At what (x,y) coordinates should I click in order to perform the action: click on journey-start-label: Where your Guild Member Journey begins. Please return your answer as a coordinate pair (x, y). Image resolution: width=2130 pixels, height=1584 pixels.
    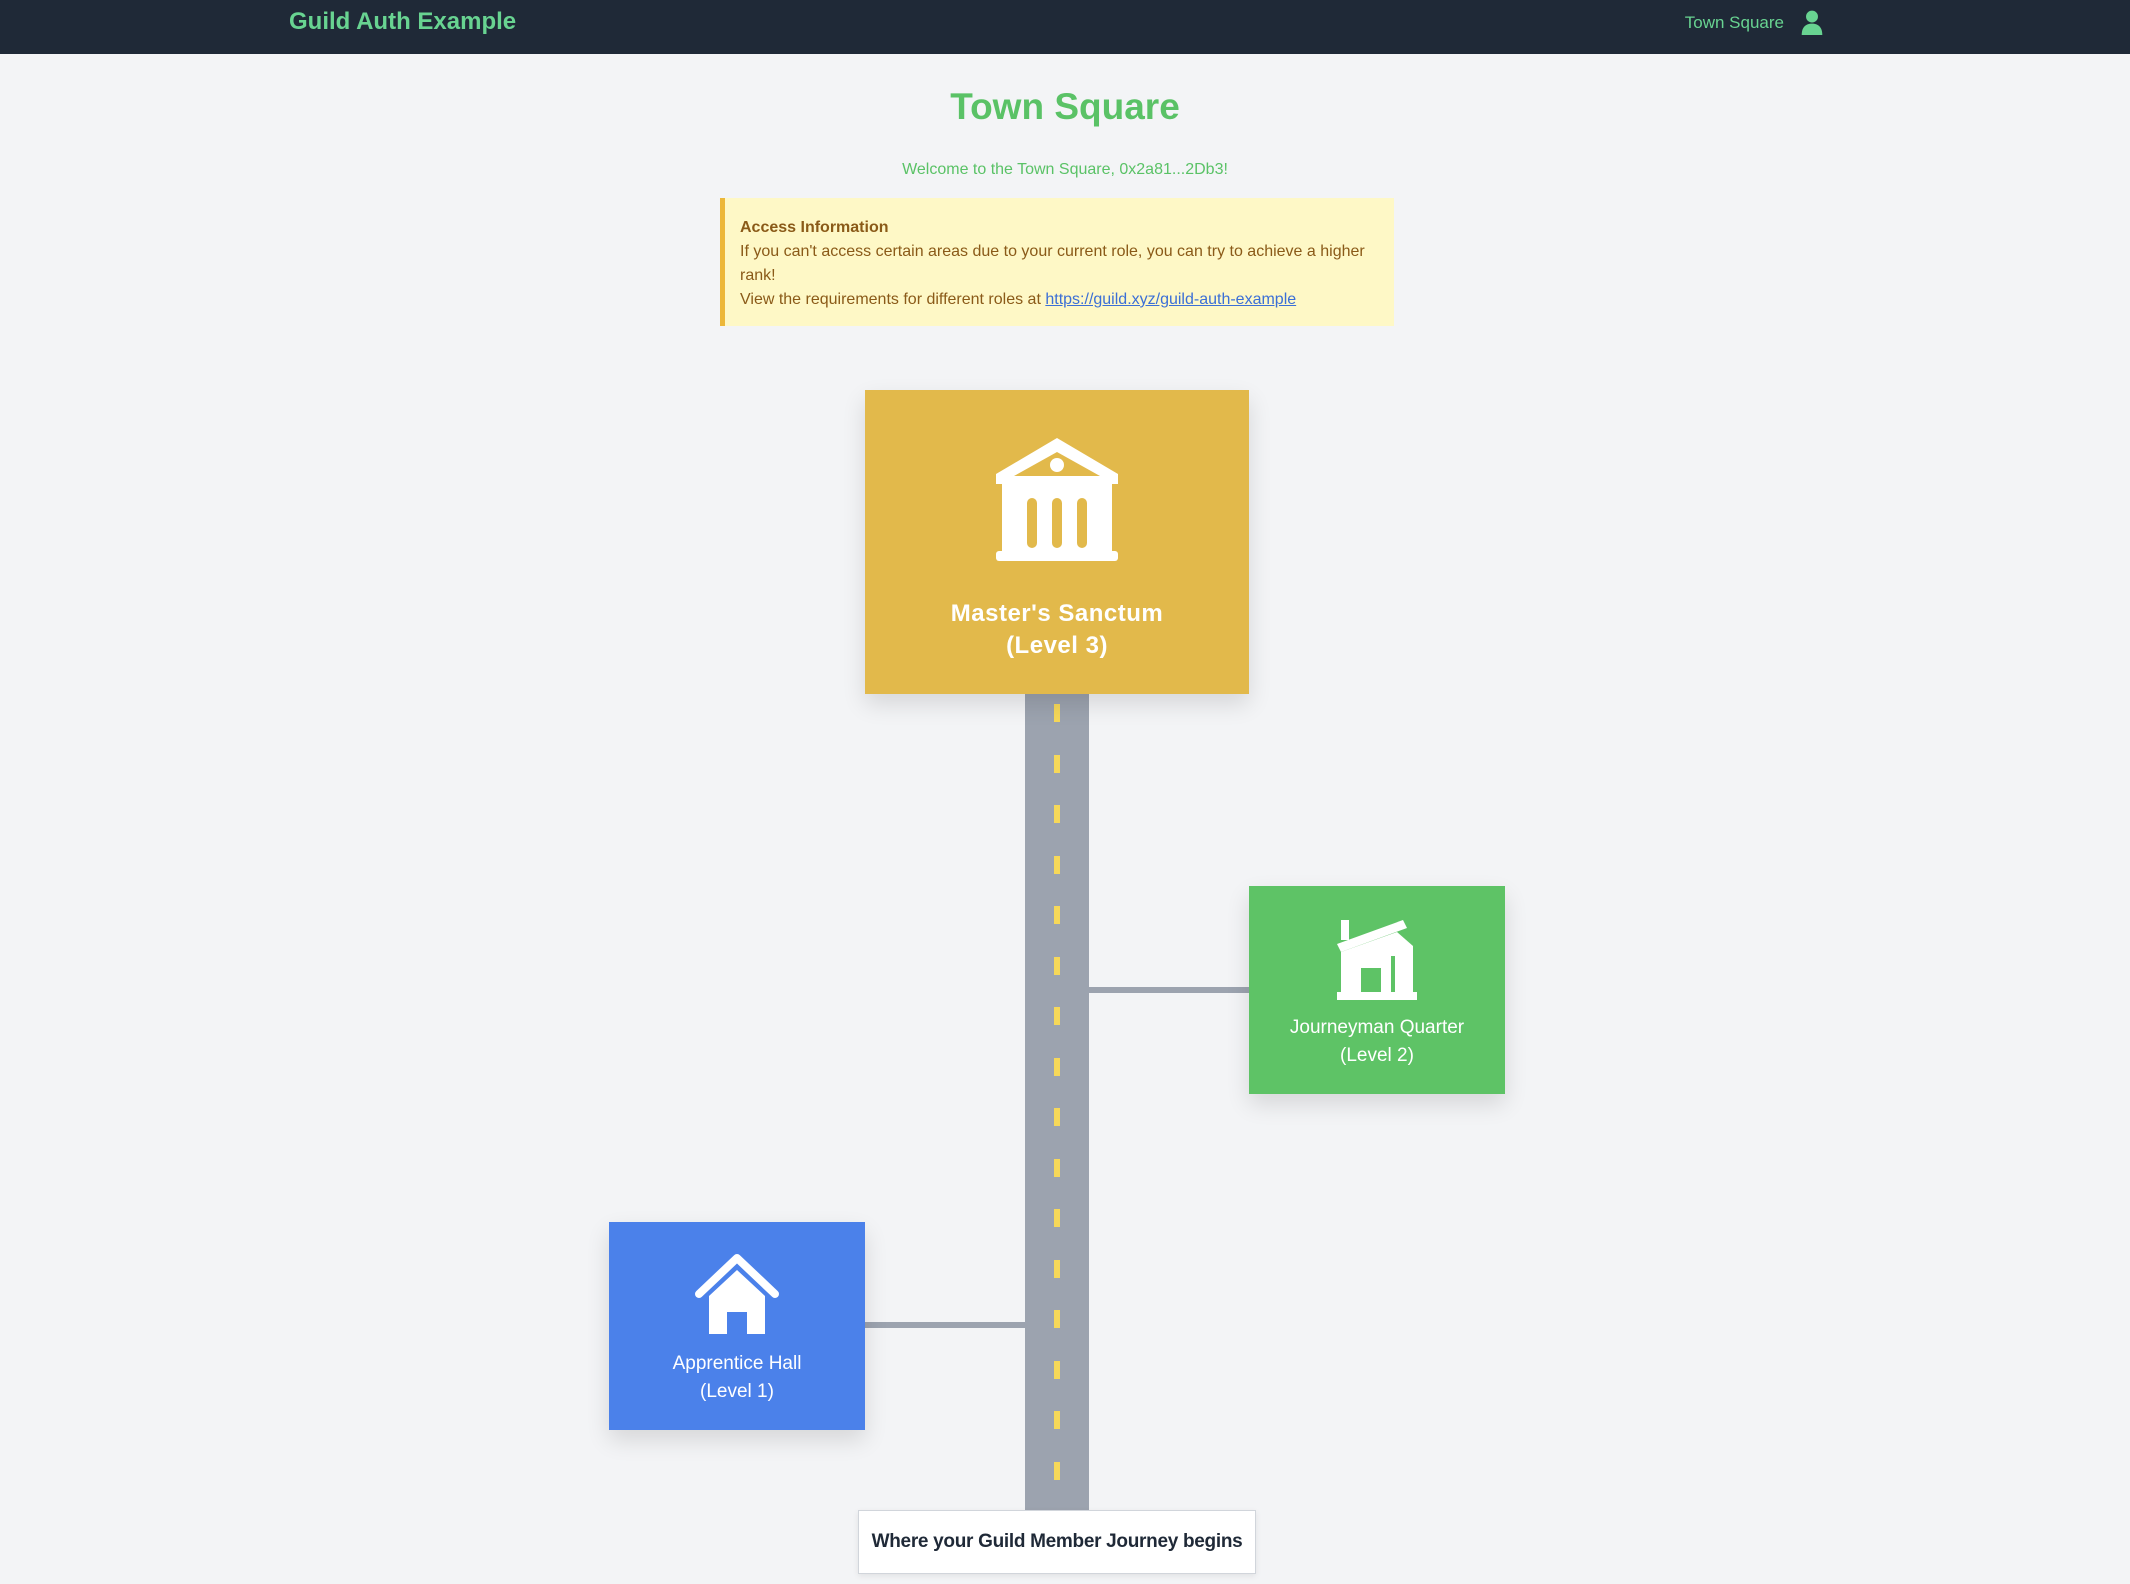
    Looking at the image, I should click on (1057, 1542).